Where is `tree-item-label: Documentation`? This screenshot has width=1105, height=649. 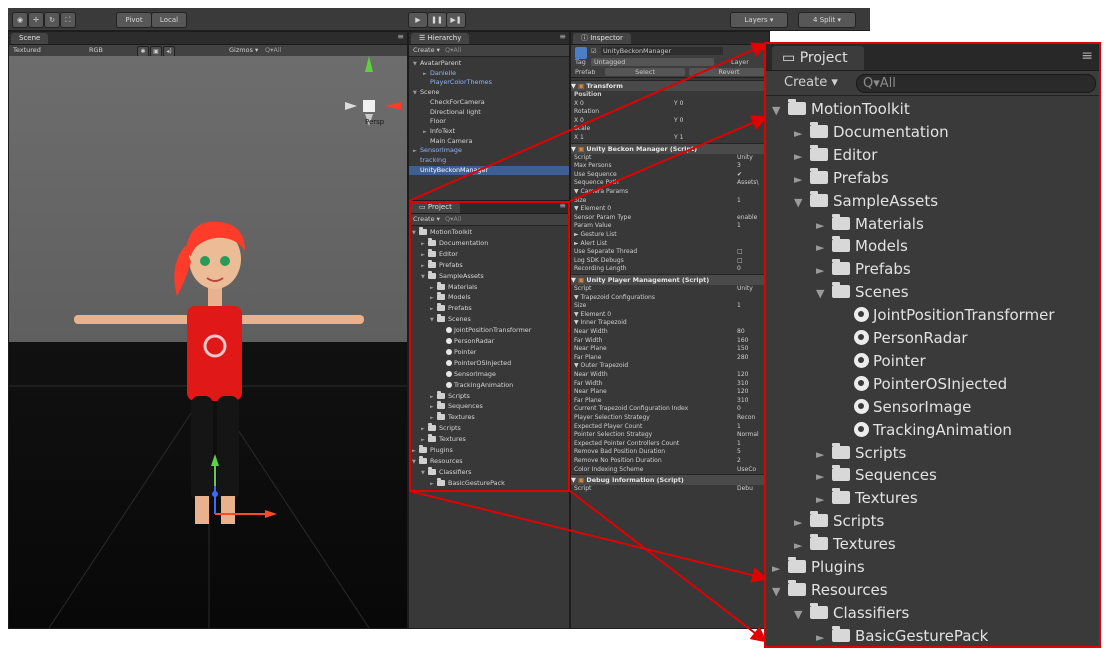 tree-item-label: Documentation is located at coordinates (891, 131).